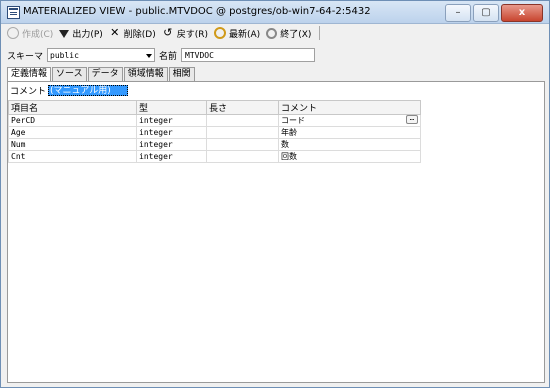  What do you see at coordinates (248, 55) in the screenshot?
I see `name-field: MTVDOC` at bounding box center [248, 55].